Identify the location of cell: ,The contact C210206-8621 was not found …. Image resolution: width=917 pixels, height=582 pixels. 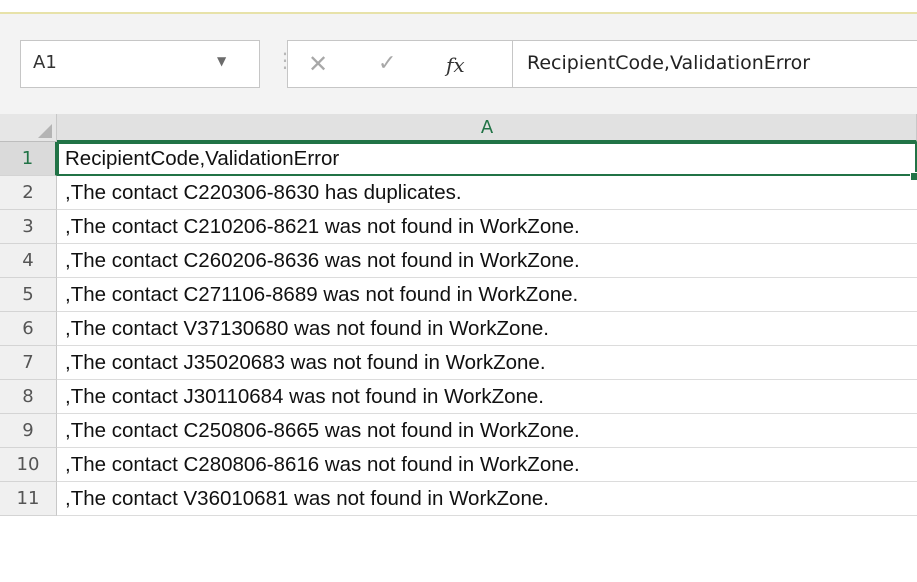
(487, 227).